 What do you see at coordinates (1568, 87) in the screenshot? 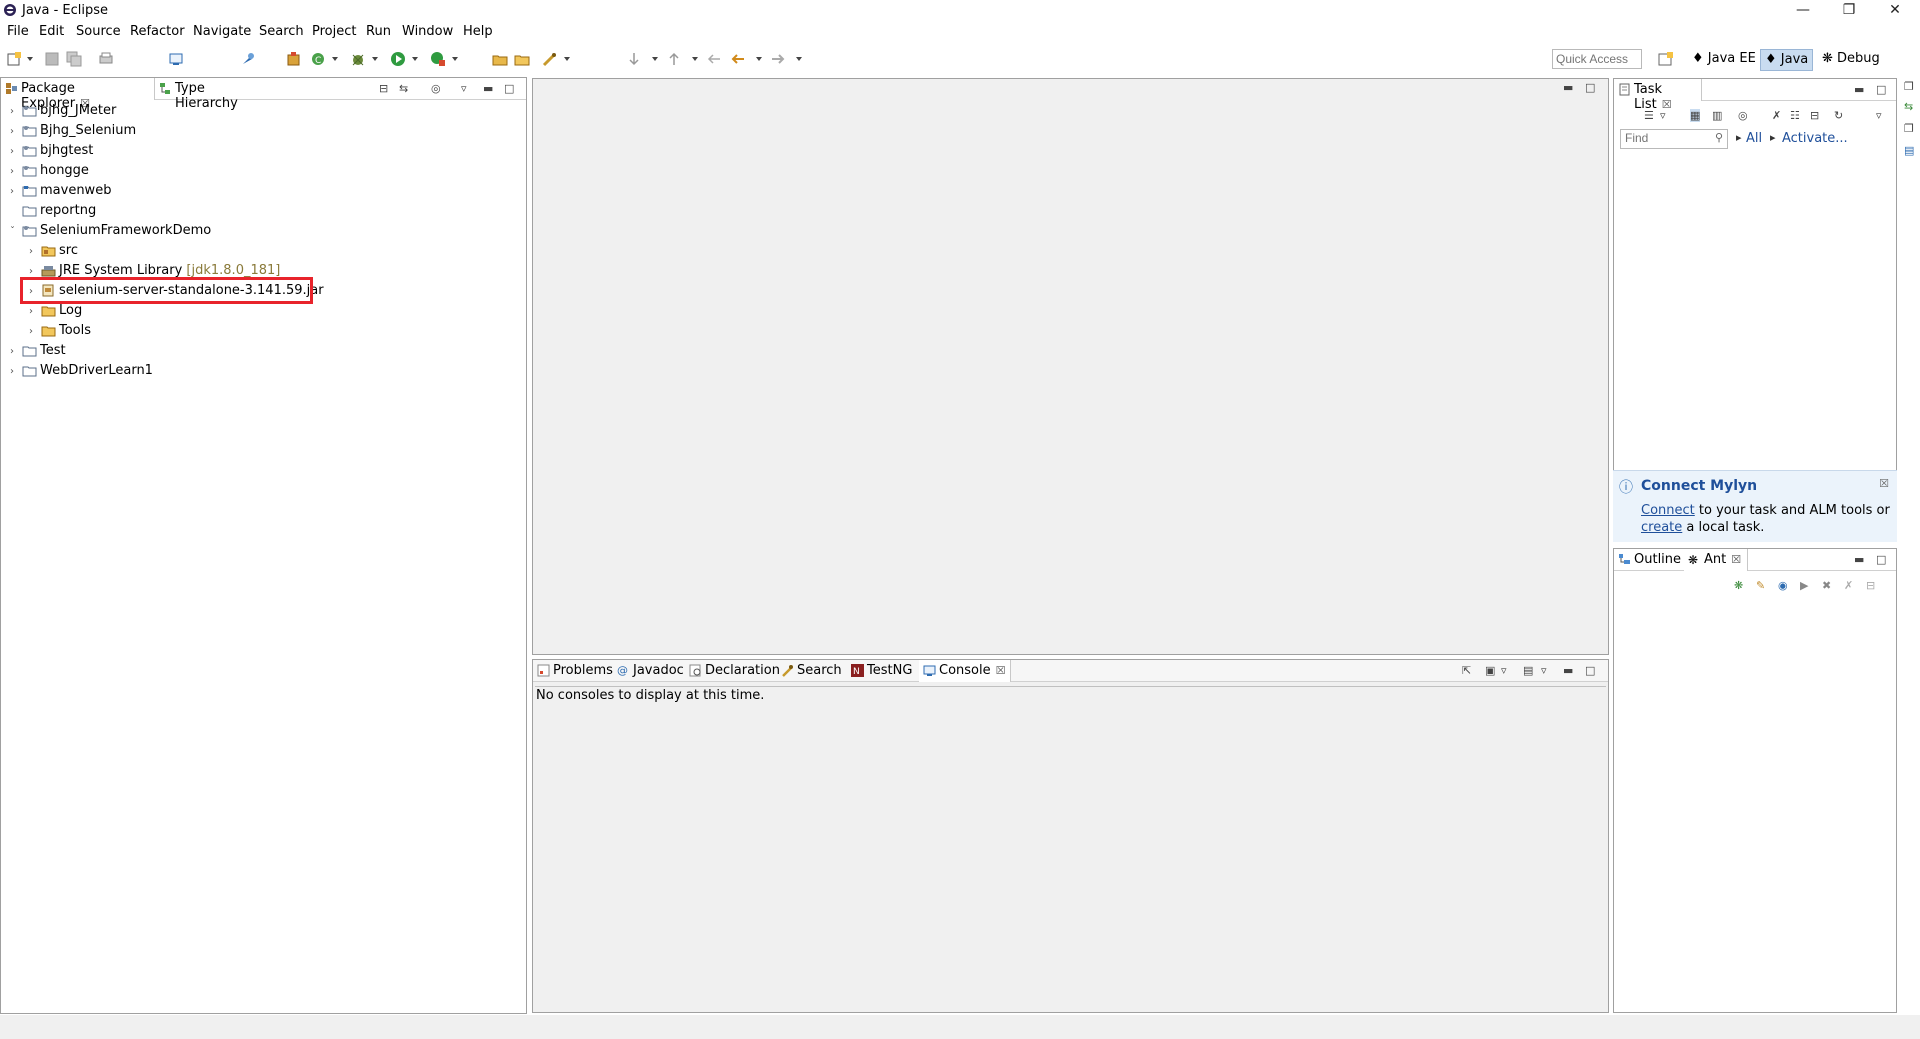
I see `minimize-editor-icon: ▬` at bounding box center [1568, 87].